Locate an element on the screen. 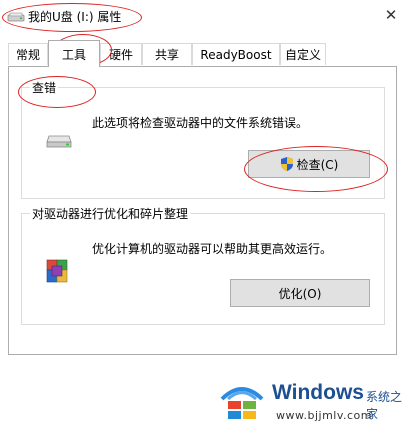 The height and width of the screenshot is (429, 409). watermark-brand: Windows is located at coordinates (318, 392).